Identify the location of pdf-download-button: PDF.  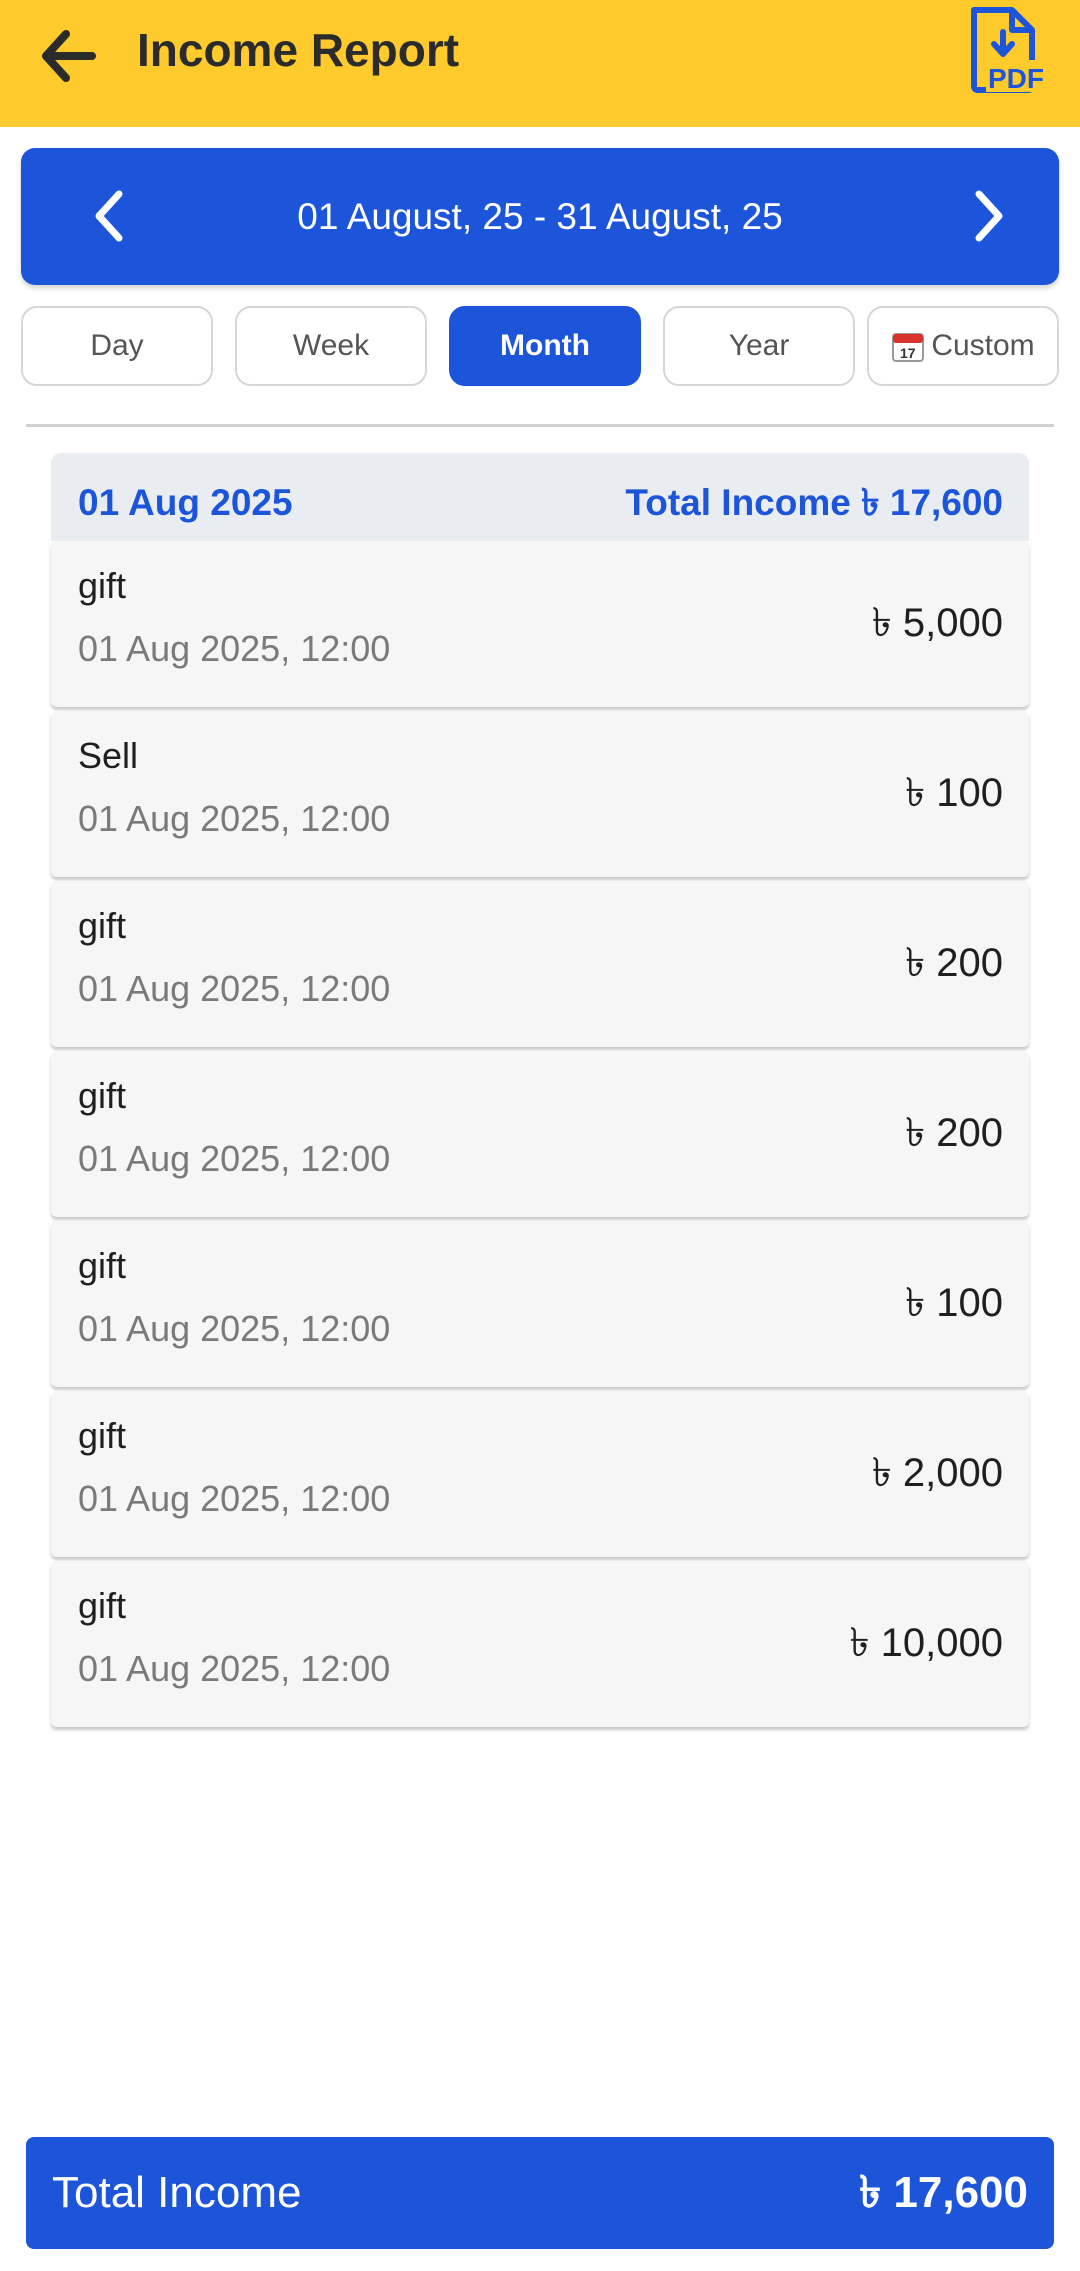
(1011, 51).